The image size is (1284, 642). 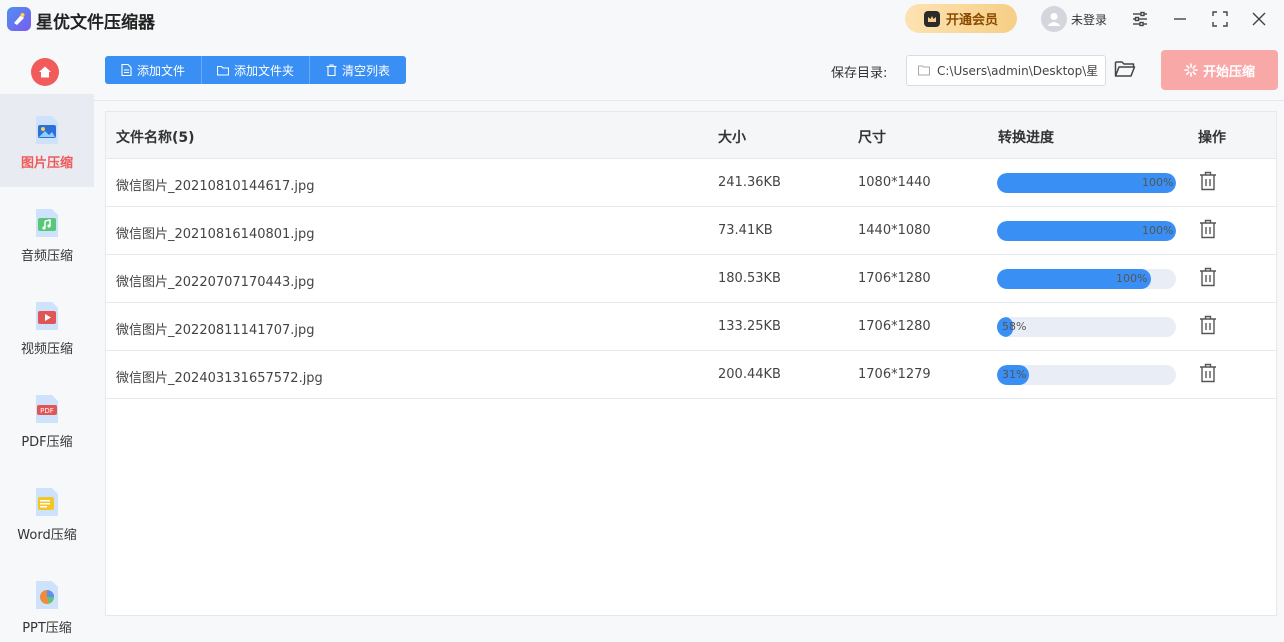 What do you see at coordinates (642, 19) in the screenshot?
I see `title-bar: 星优文件压缩器 开通会员 未登录` at bounding box center [642, 19].